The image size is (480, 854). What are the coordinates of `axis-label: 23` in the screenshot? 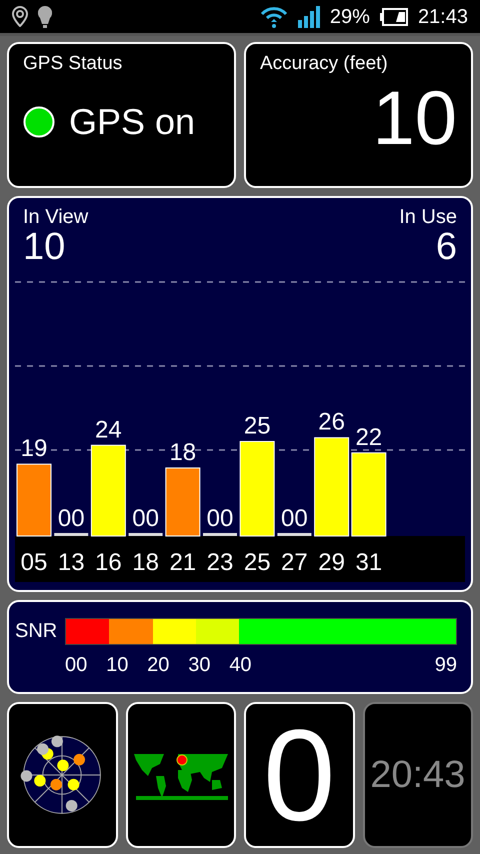 It's located at (220, 562).